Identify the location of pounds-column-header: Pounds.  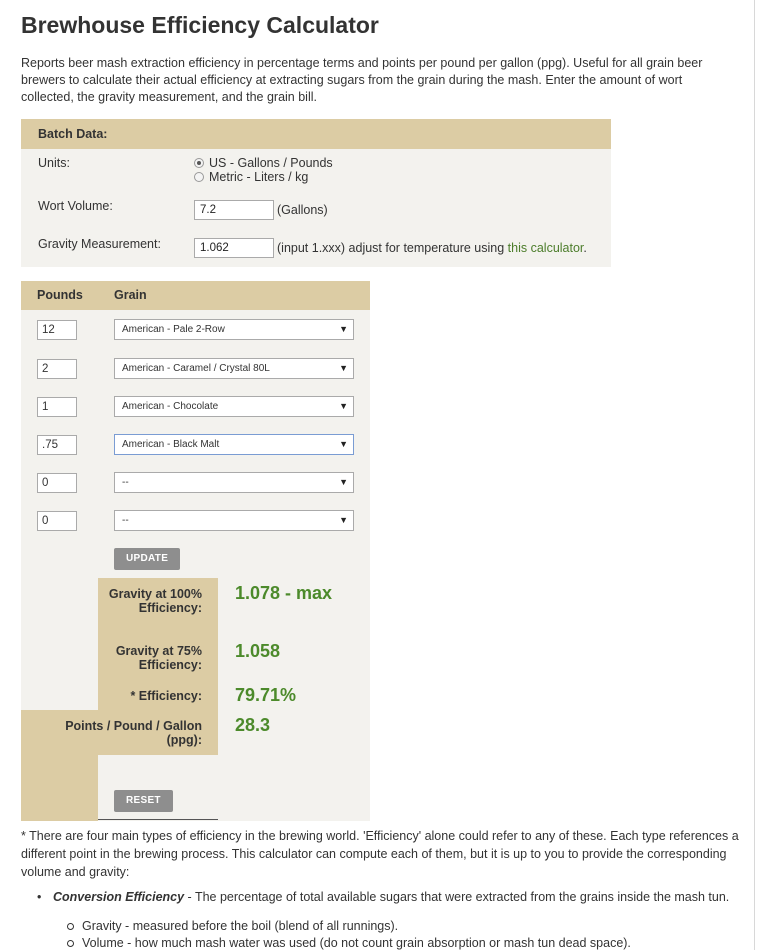
(60, 295).